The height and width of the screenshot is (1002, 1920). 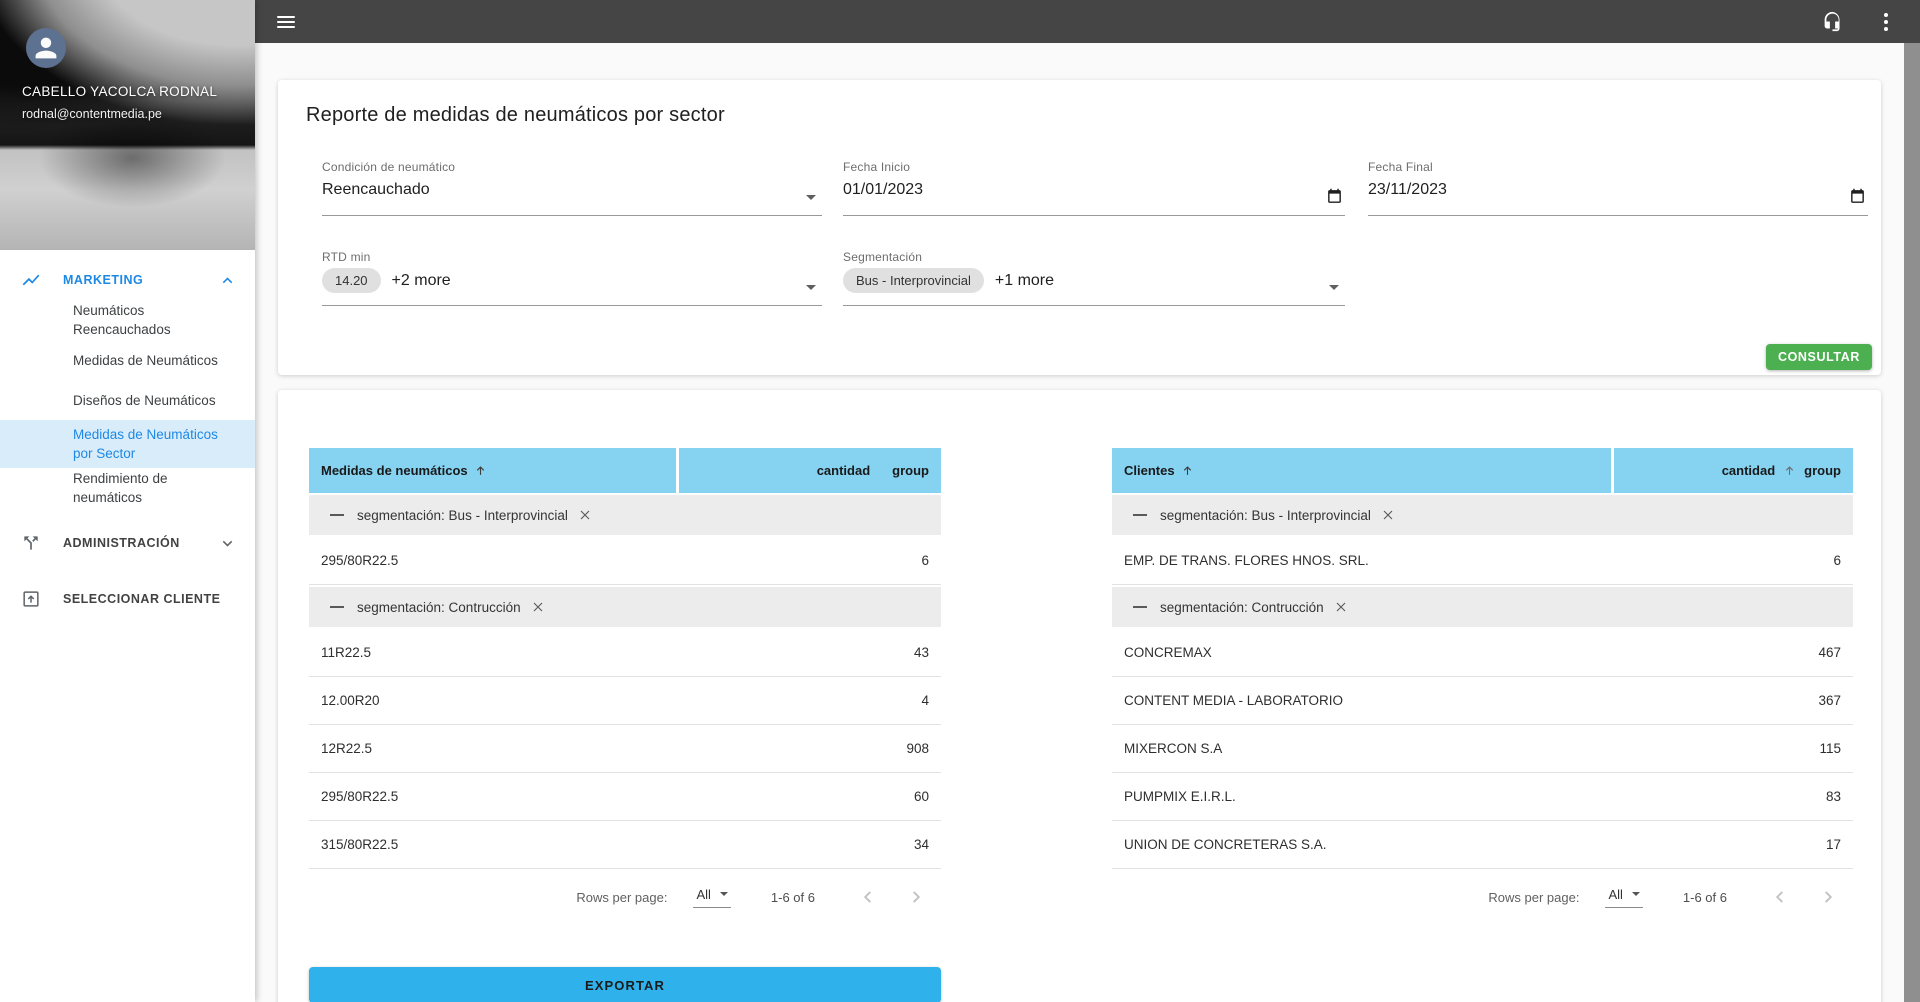 What do you see at coordinates (1094, 188) in the screenshot?
I see `fecha-inicio-input: Fecha Inicio 01/01/2023` at bounding box center [1094, 188].